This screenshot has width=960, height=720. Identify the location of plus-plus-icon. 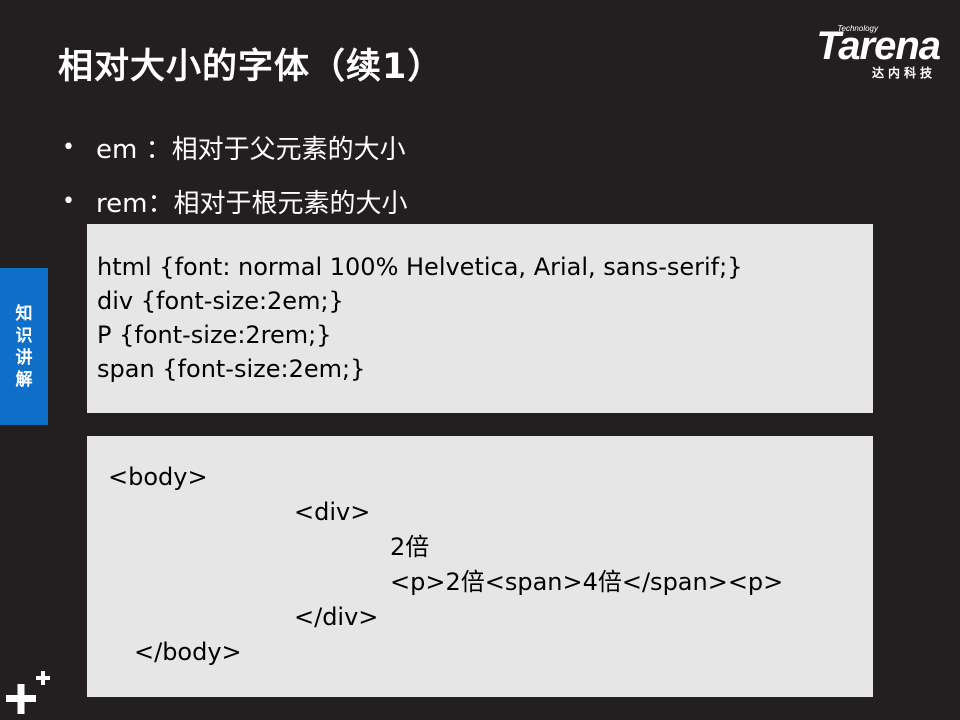
(28, 692).